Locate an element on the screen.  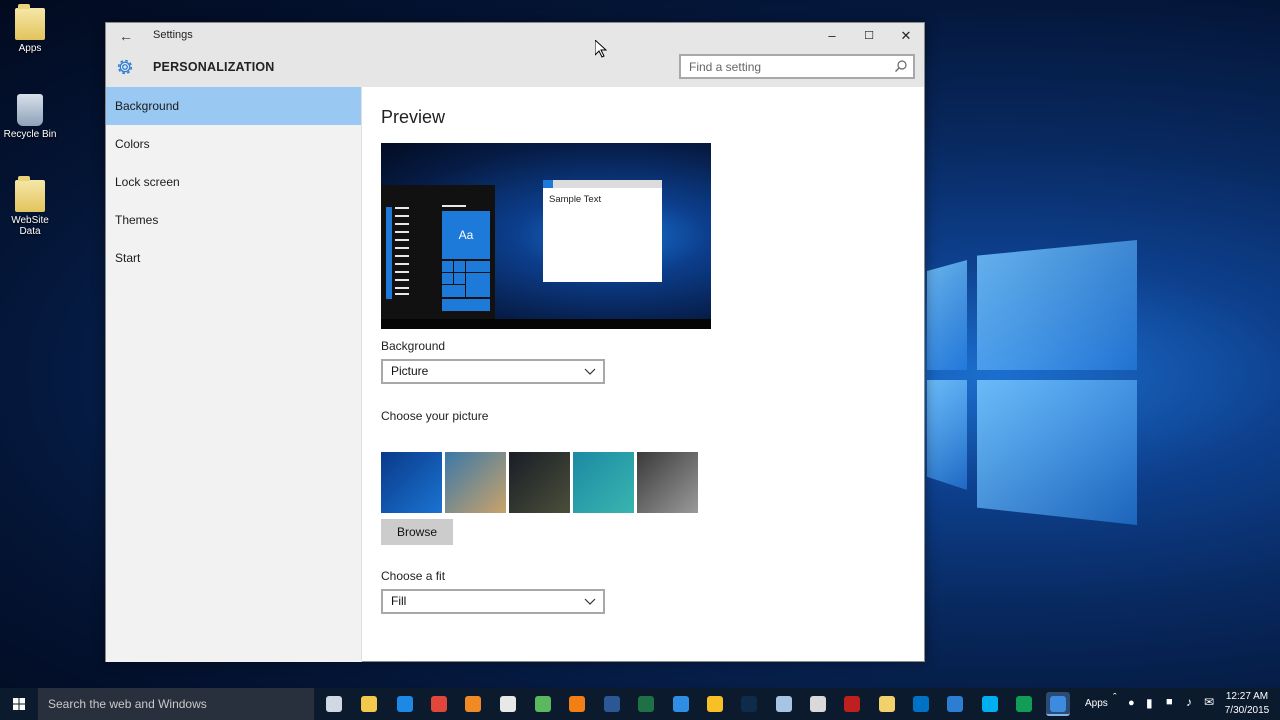
settings-icon is located at coordinates (1058, 704).